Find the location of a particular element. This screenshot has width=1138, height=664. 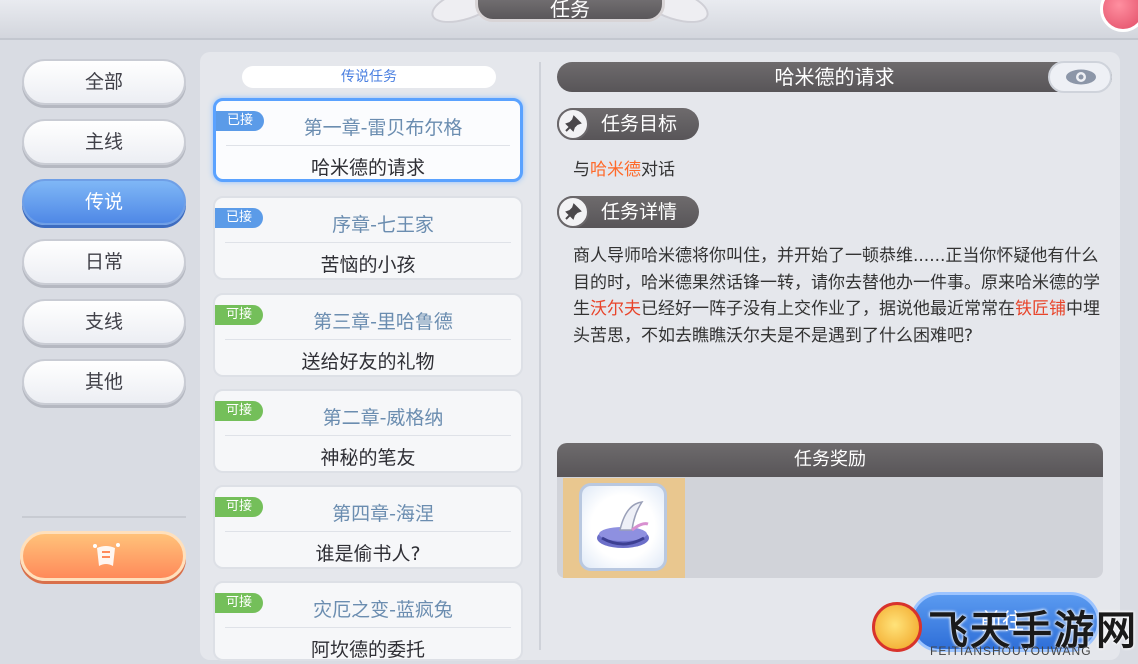

quest-name: 哈米德的请求 is located at coordinates (367, 168).